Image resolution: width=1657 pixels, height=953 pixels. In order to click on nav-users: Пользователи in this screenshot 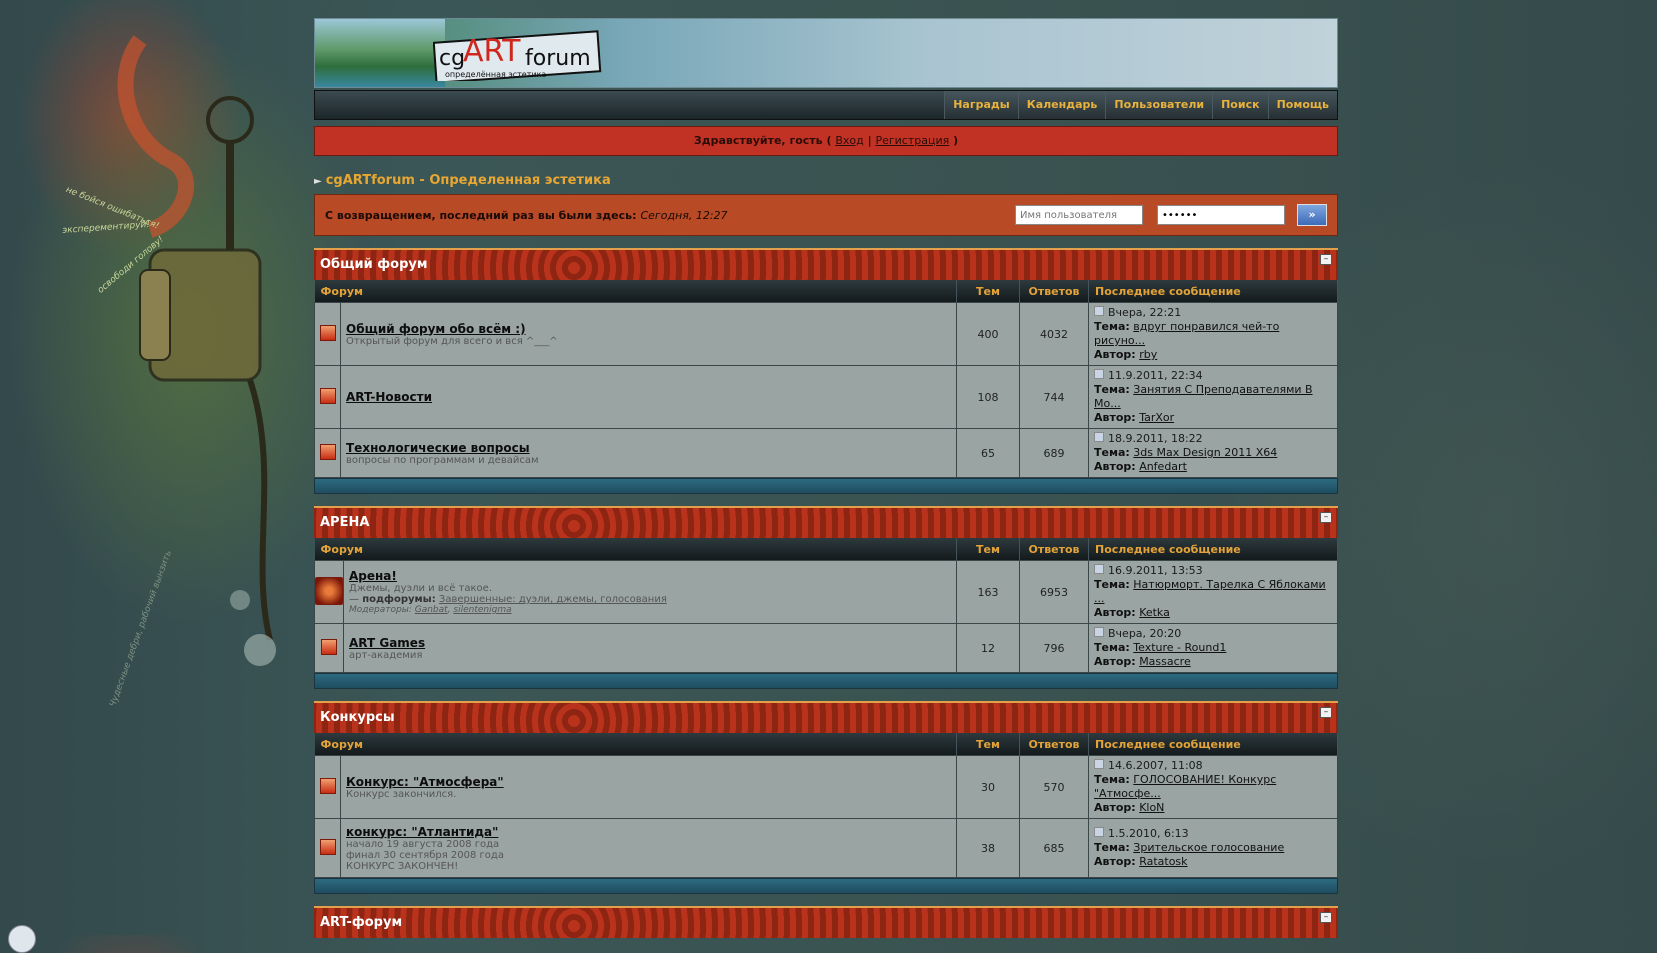, I will do `click(1159, 105)`.